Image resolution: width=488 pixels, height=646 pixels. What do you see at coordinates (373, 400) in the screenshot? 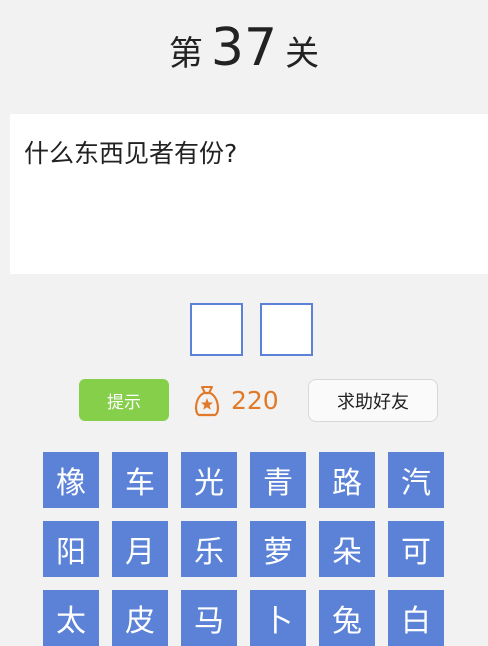
I see `ask-friend-button: 求助好友` at bounding box center [373, 400].